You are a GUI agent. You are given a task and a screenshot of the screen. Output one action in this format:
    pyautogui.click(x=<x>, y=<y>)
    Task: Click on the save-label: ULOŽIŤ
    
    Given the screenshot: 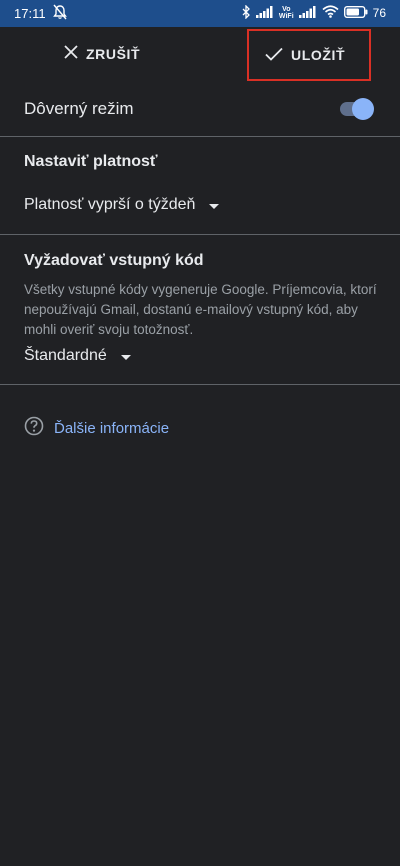 What is the action you would take?
    pyautogui.click(x=318, y=55)
    